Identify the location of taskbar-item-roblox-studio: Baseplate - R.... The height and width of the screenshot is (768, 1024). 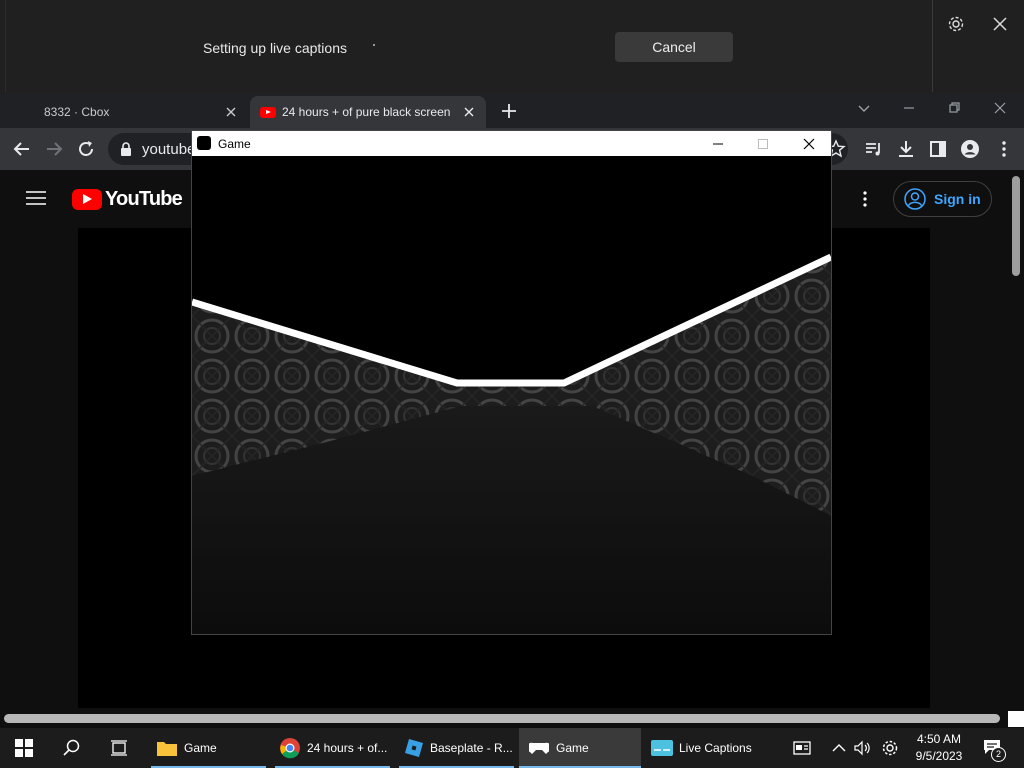
(456, 748).